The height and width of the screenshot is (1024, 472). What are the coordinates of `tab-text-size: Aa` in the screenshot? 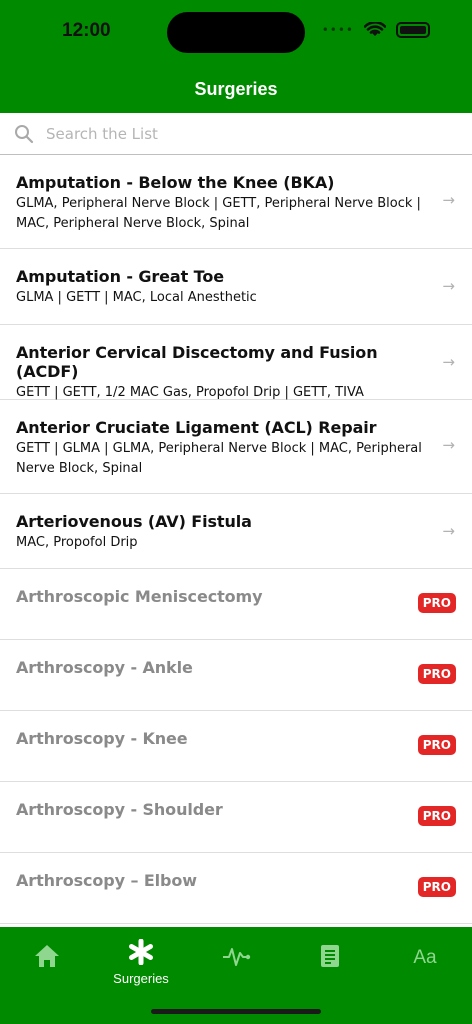 It's located at (425, 958).